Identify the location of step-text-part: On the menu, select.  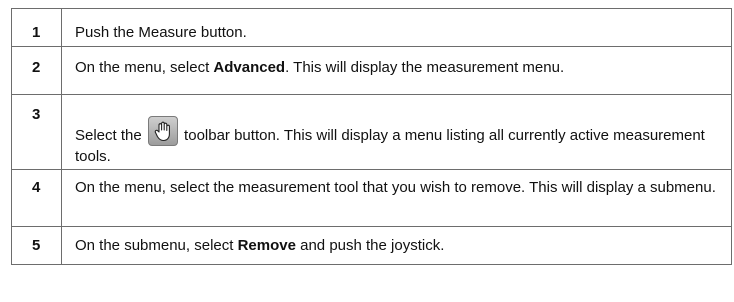
(144, 67).